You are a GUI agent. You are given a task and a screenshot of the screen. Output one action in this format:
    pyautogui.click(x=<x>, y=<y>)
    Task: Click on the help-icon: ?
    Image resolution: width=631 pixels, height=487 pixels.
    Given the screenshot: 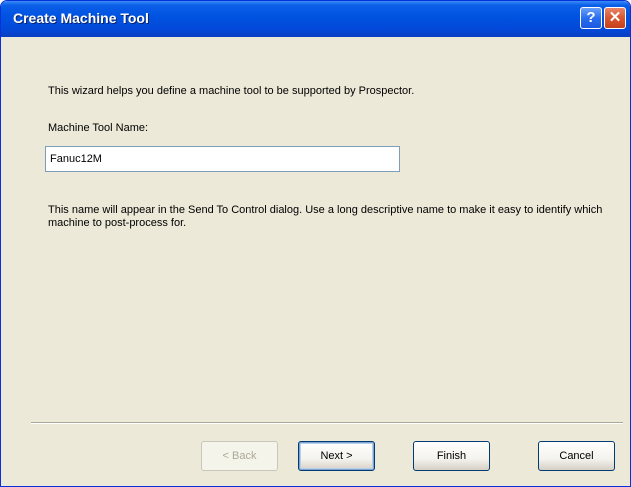 What is the action you would take?
    pyautogui.click(x=591, y=18)
    